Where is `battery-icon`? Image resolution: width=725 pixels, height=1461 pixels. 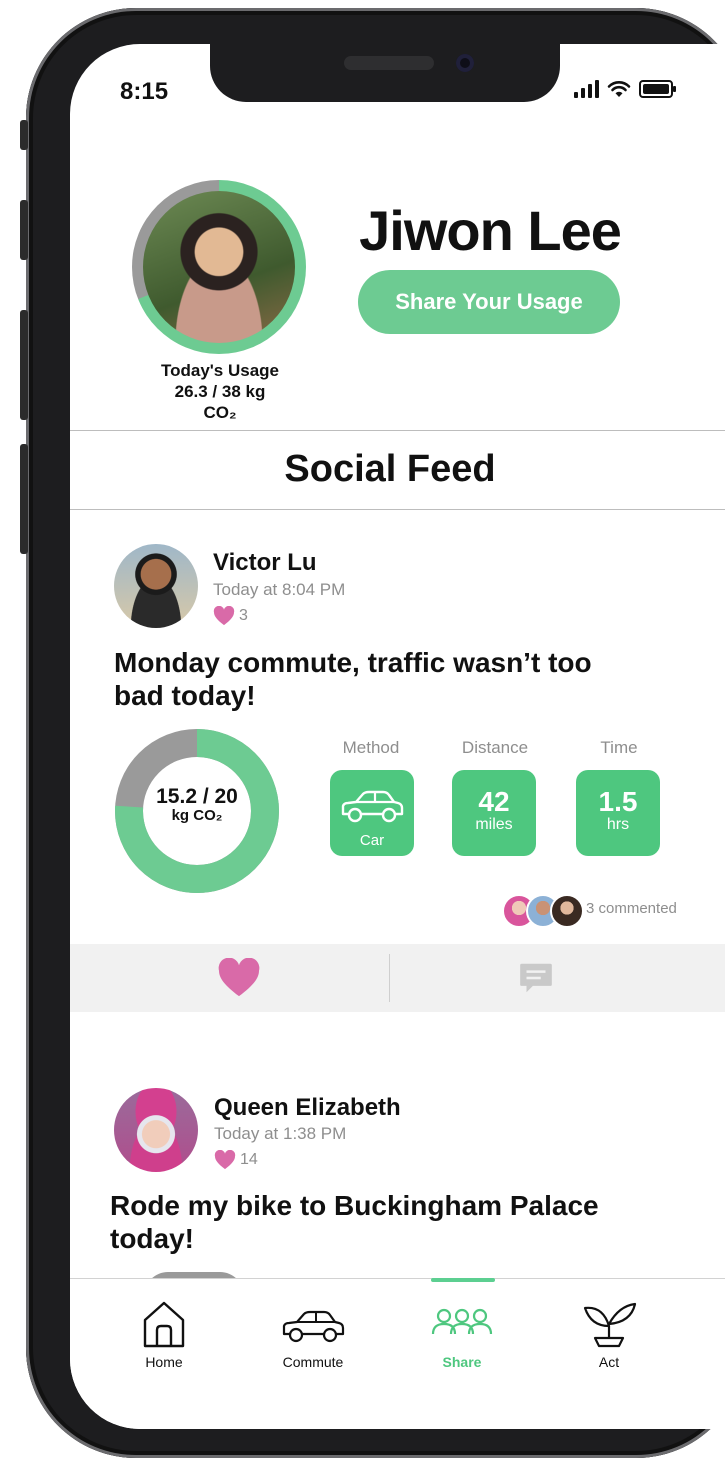 battery-icon is located at coordinates (657, 89).